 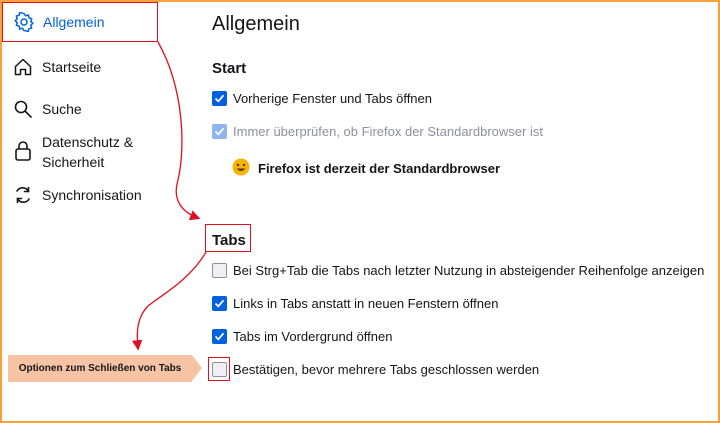 I want to click on search-icon, so click(x=23, y=109).